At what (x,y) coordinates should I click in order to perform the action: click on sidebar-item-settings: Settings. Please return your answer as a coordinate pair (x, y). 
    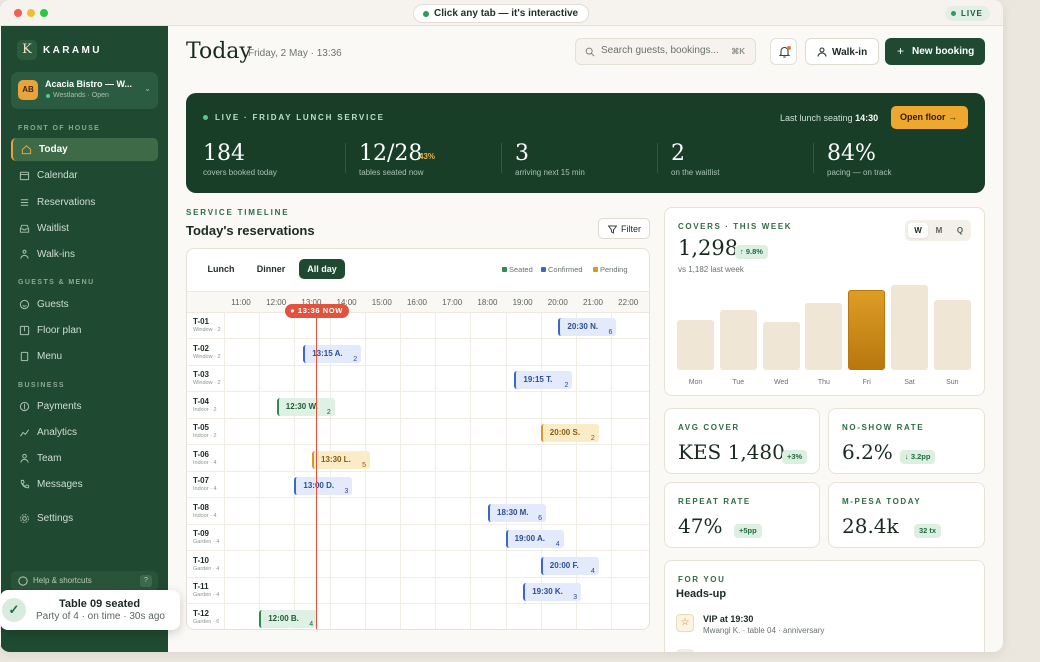
    Looking at the image, I should click on (84, 518).